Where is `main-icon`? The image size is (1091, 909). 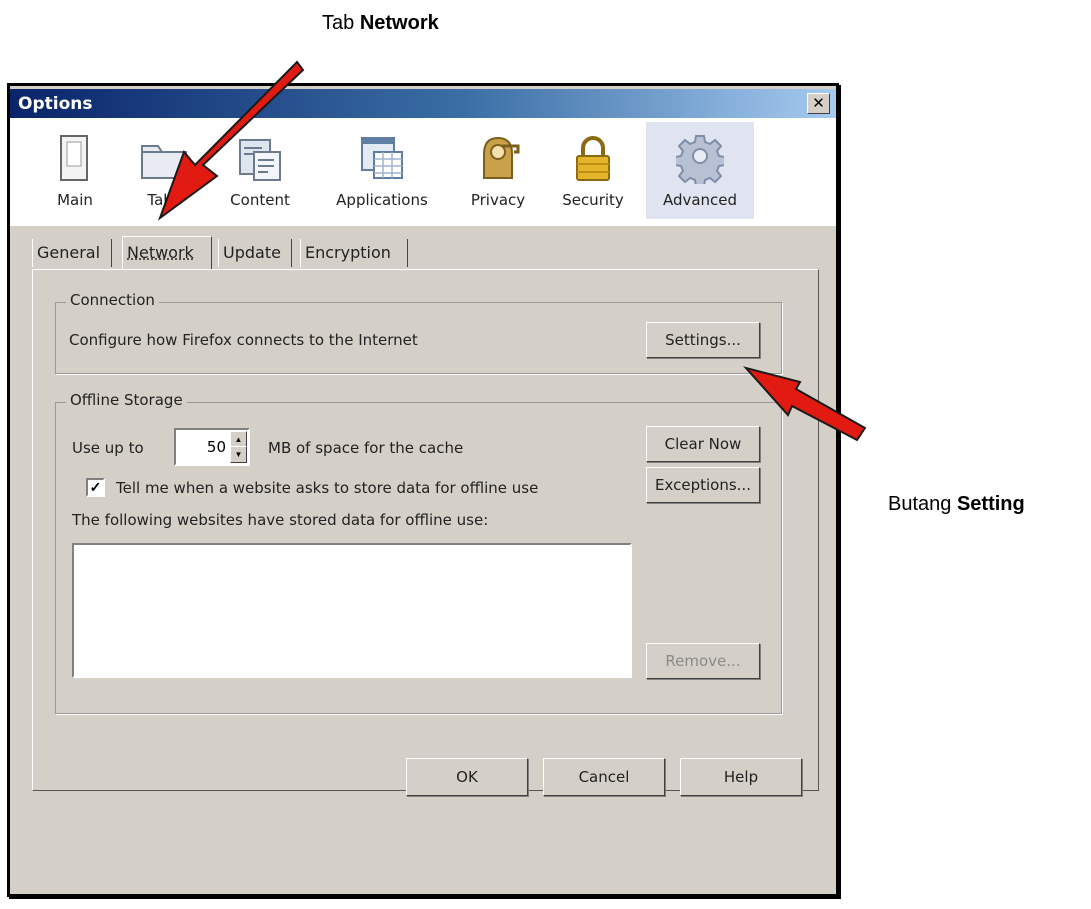
main-icon is located at coordinates (74, 158).